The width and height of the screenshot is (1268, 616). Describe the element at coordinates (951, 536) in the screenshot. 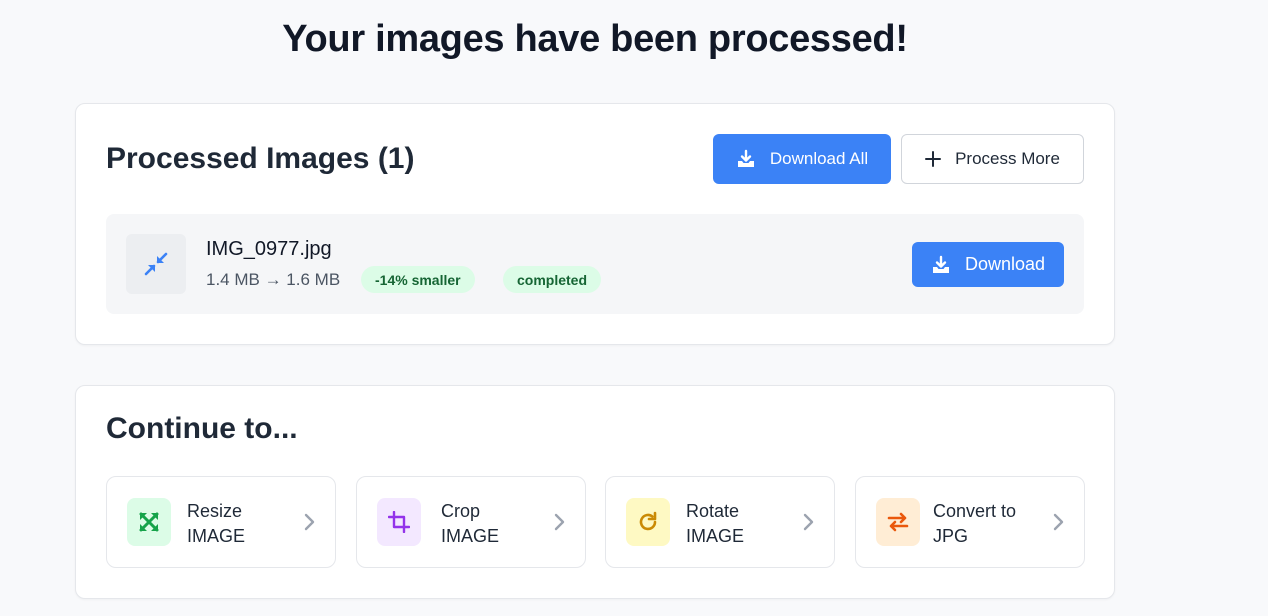

I see `convert-tool-sublabel: JPG` at that location.